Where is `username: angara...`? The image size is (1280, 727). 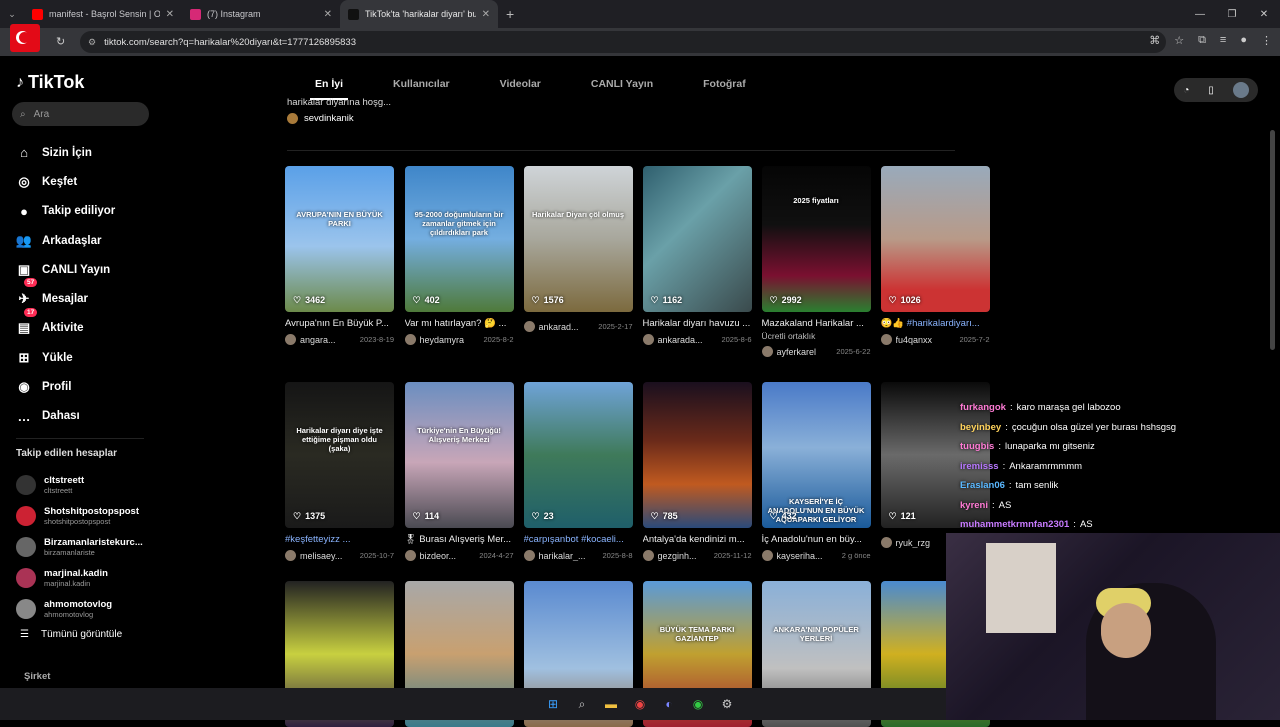
username: angara... is located at coordinates (328, 340).